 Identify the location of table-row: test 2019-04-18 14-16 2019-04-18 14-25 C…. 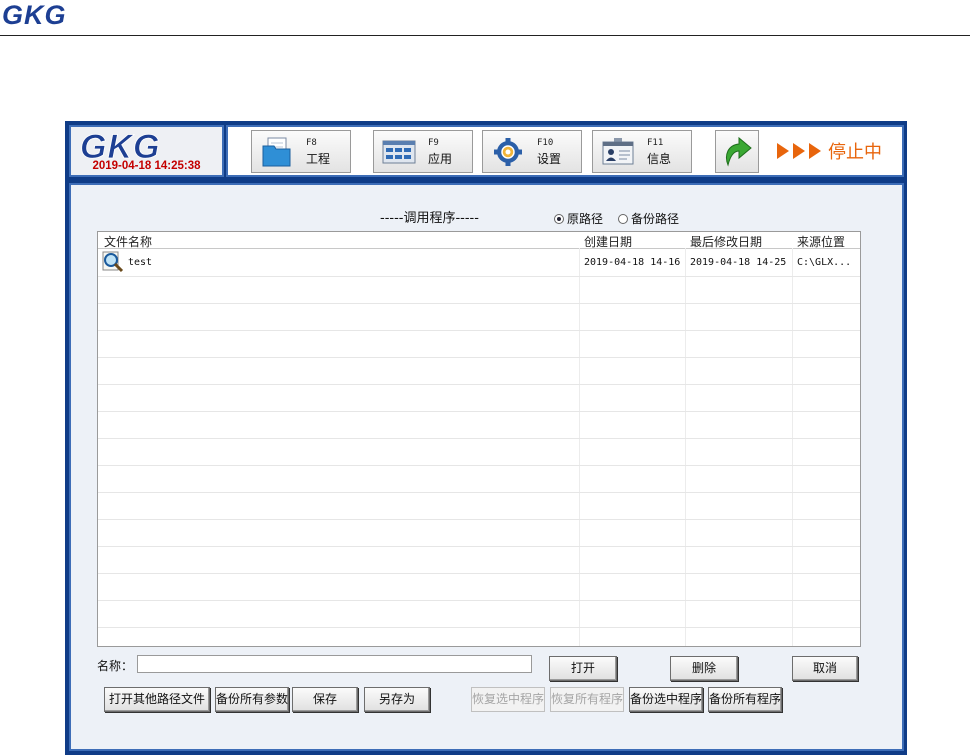
(479, 263).